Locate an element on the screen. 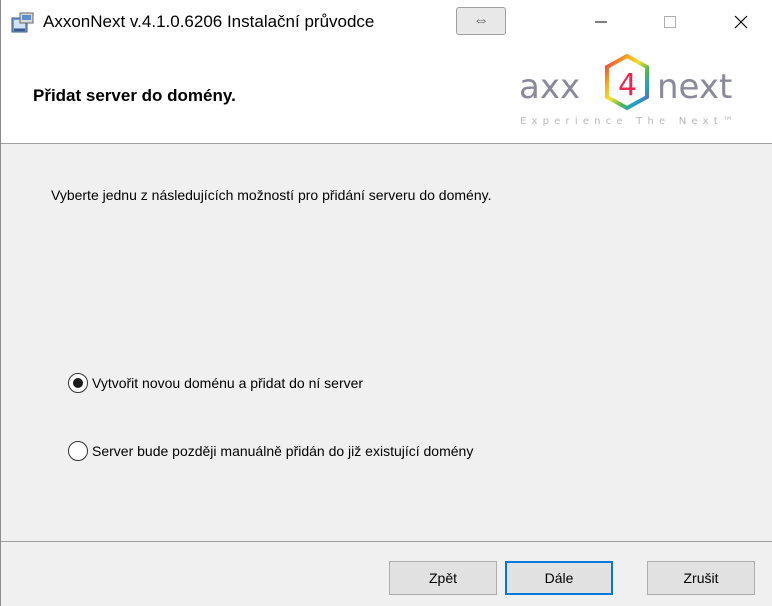  maximize-button is located at coordinates (670, 22).